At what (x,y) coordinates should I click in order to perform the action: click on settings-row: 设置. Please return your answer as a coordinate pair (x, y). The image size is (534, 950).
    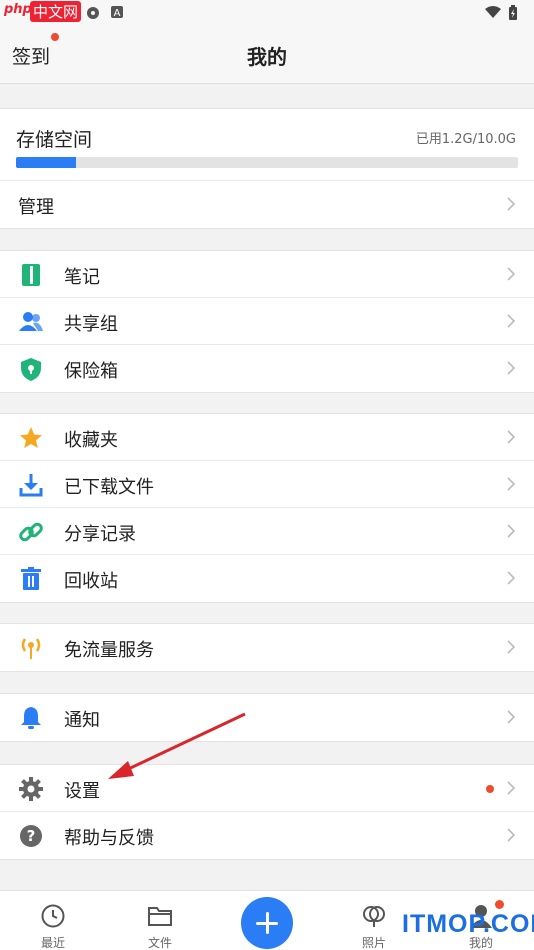
    Looking at the image, I should click on (267, 788).